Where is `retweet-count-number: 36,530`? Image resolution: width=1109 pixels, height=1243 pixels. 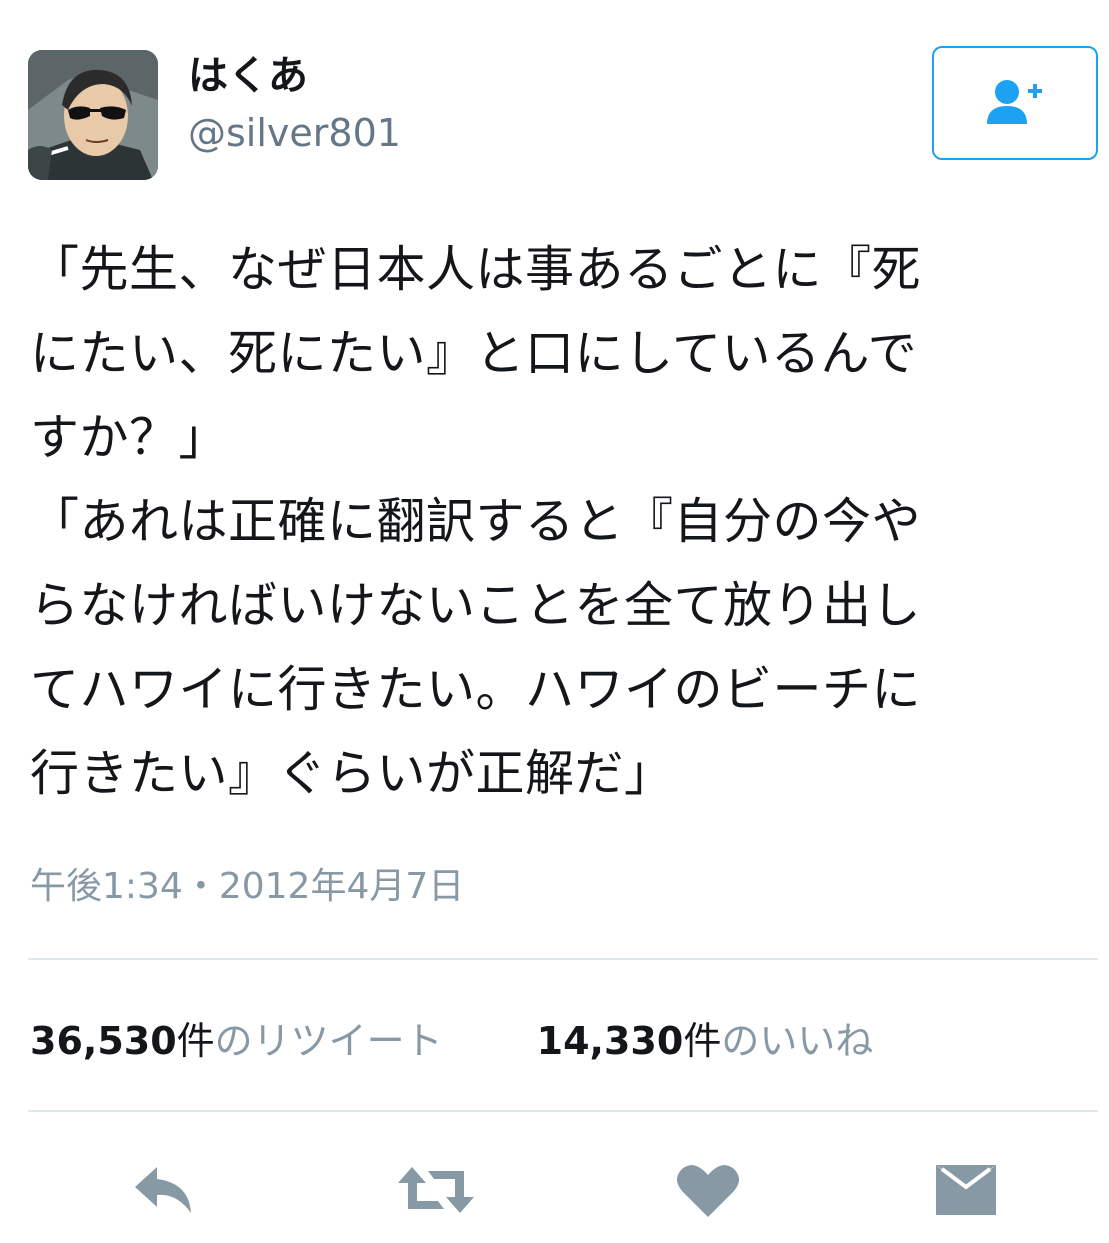 retweet-count-number: 36,530 is located at coordinates (103, 1041).